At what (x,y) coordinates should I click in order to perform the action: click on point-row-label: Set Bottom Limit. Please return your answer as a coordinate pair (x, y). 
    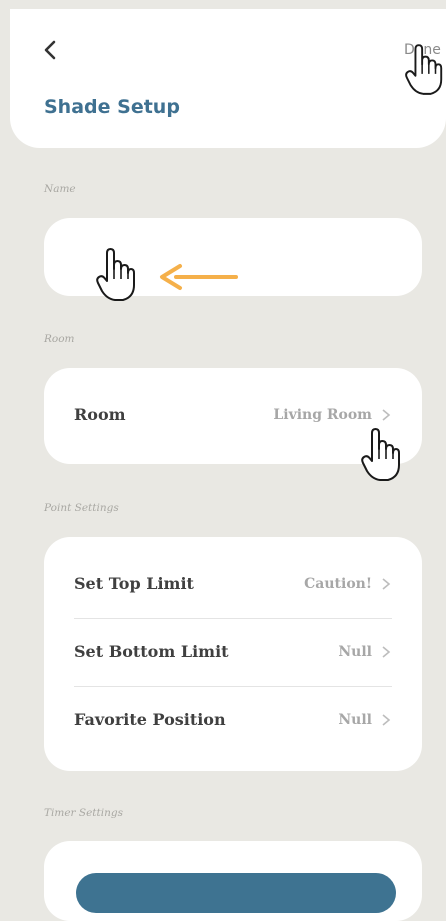
    Looking at the image, I should click on (151, 651).